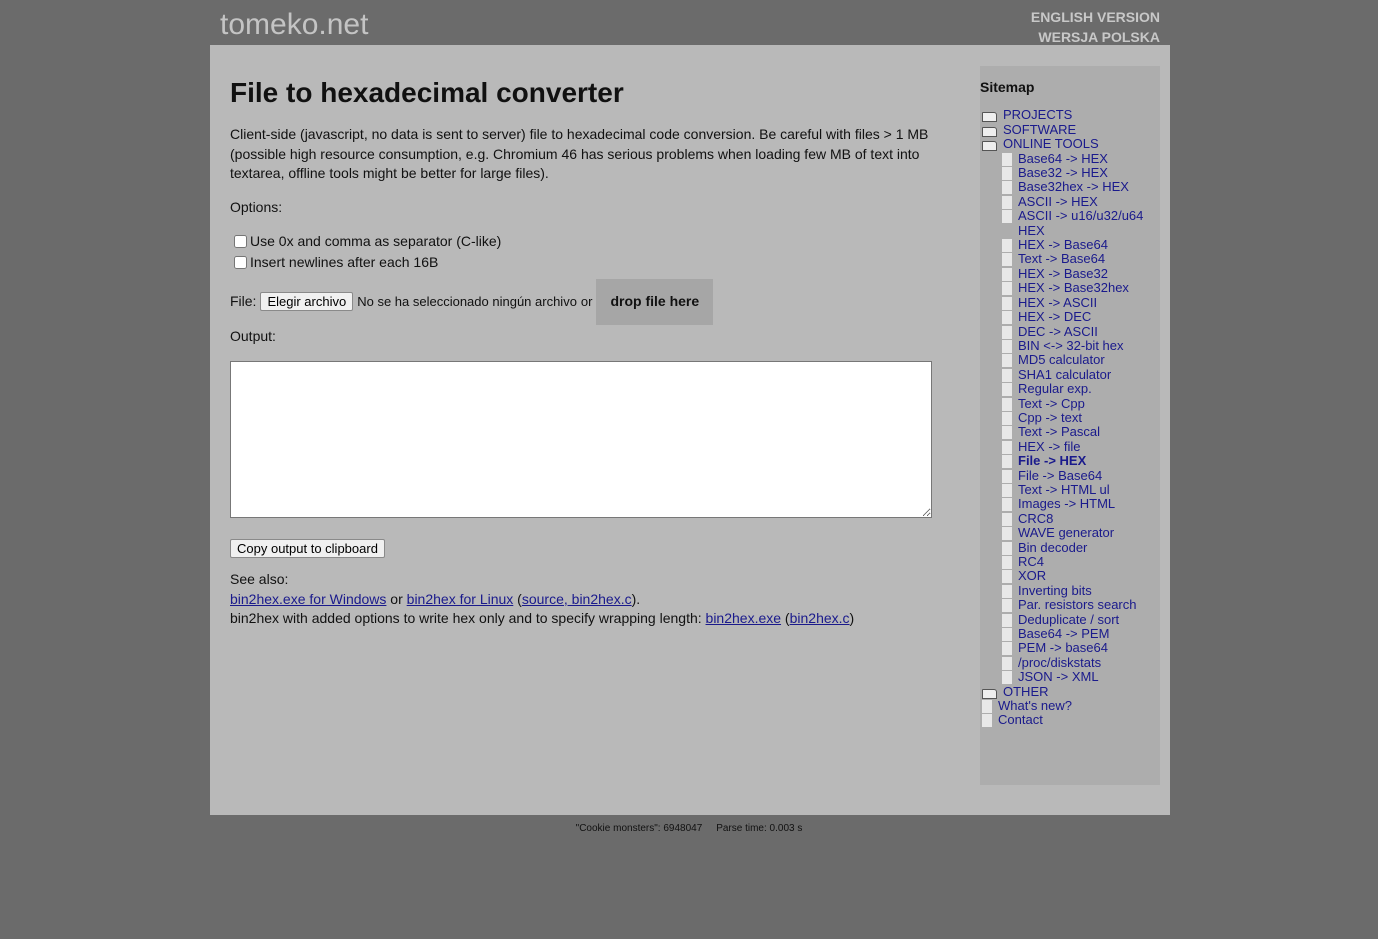  I want to click on sitemap-item: HEX -> file, so click(1070, 446).